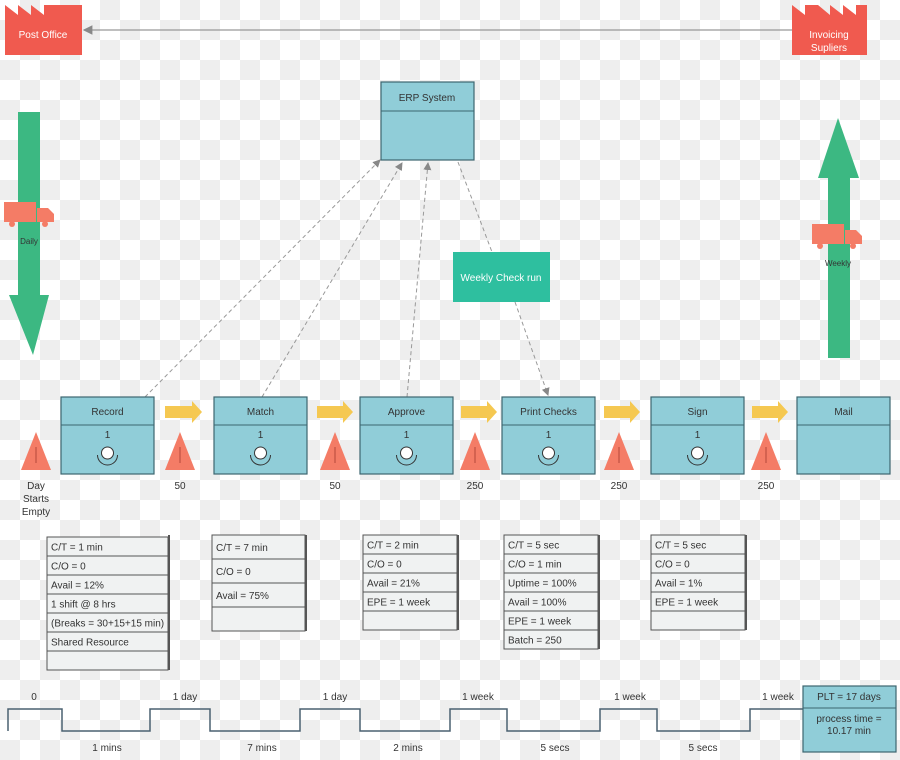 The height and width of the screenshot is (760, 900). What do you see at coordinates (29, 241) in the screenshot?
I see `transport-frequency: Daily` at bounding box center [29, 241].